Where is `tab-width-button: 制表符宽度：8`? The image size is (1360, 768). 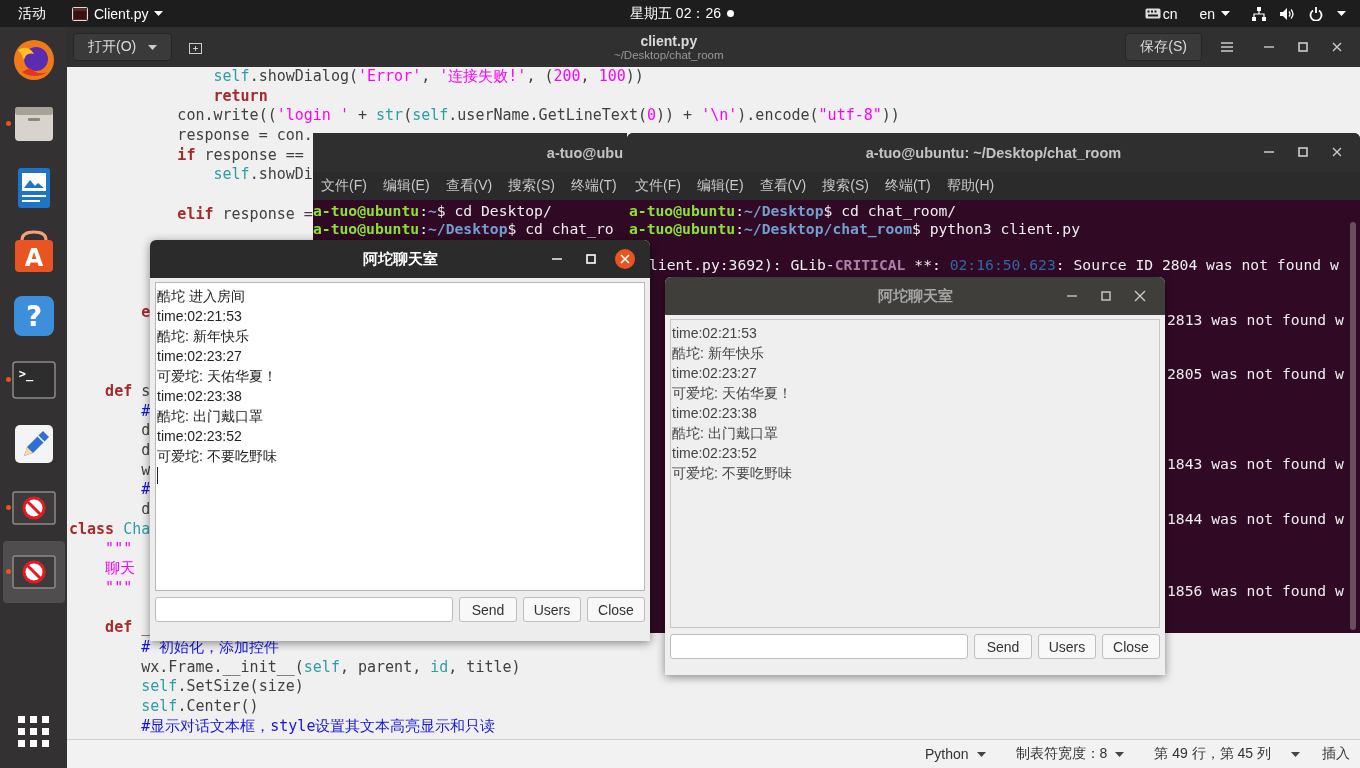 tab-width-button: 制表符宽度：8 is located at coordinates (1070, 754).